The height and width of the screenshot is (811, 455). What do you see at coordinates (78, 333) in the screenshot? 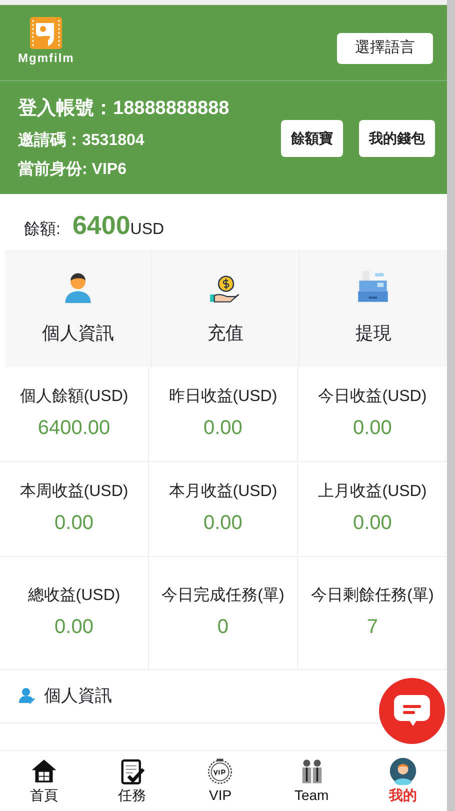
I see `action-label: 個人資訊` at bounding box center [78, 333].